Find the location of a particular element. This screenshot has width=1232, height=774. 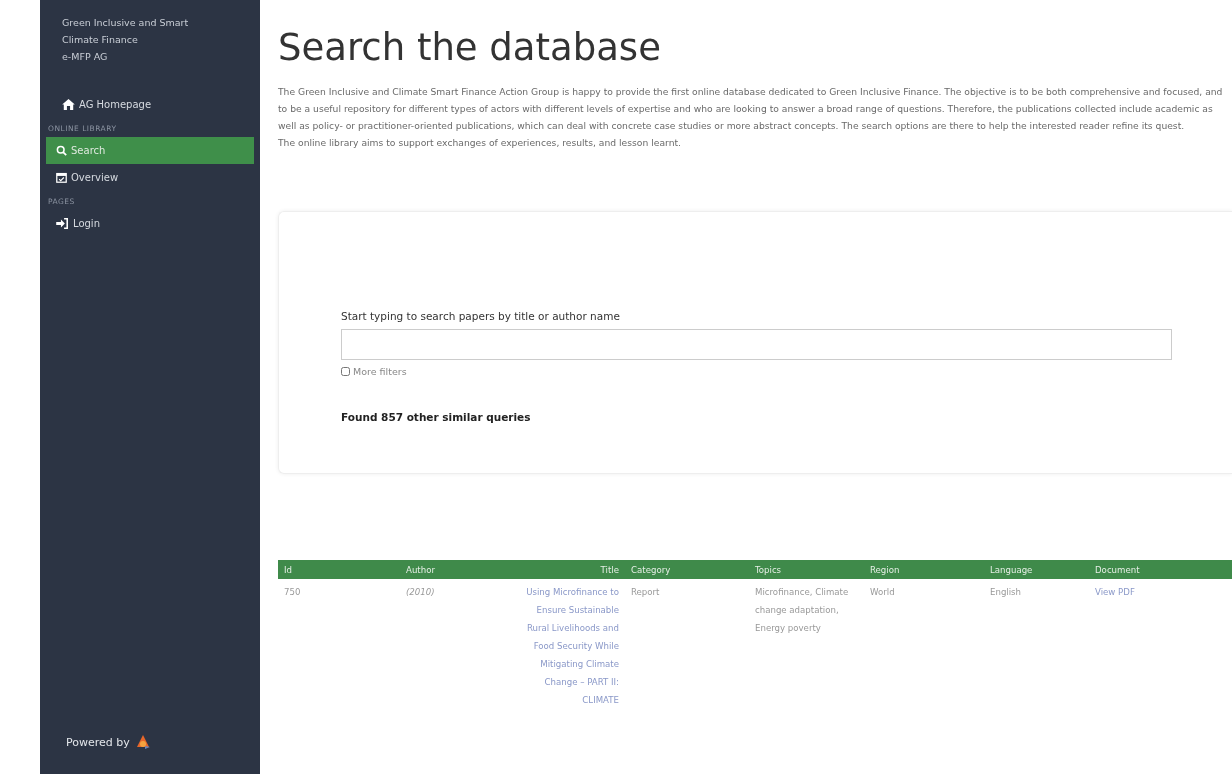

login-icon is located at coordinates (62, 223).